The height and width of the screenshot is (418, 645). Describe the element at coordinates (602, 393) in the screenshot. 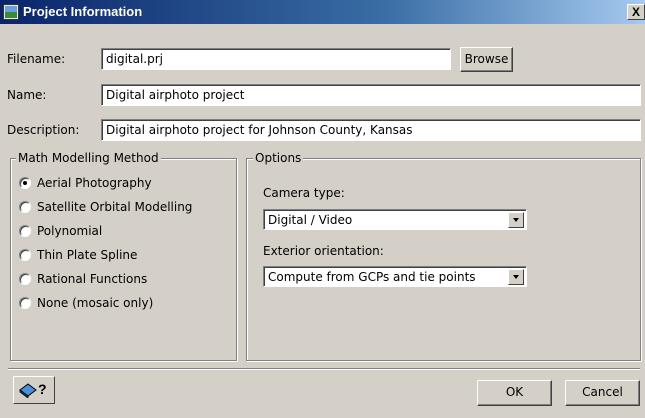

I see `cancel-button: Cancel` at that location.